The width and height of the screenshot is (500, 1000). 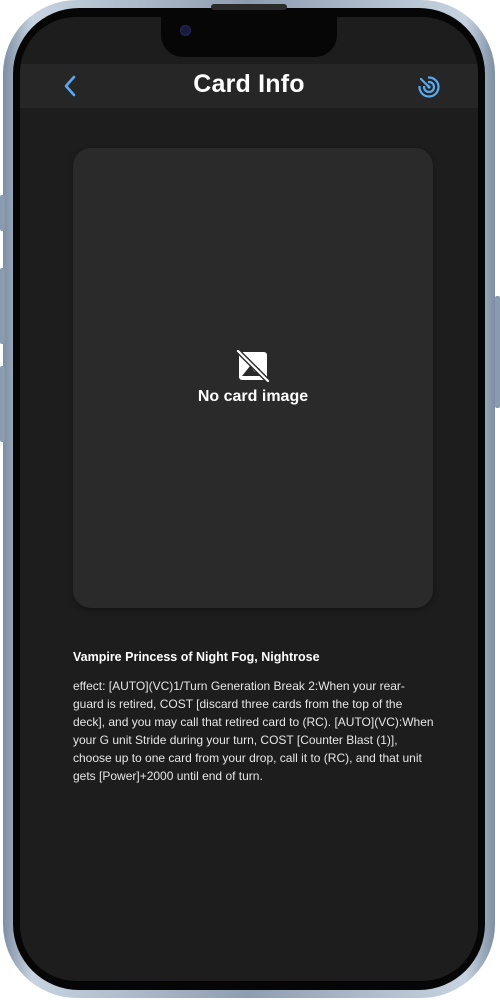 I want to click on notch, so click(x=249, y=37).